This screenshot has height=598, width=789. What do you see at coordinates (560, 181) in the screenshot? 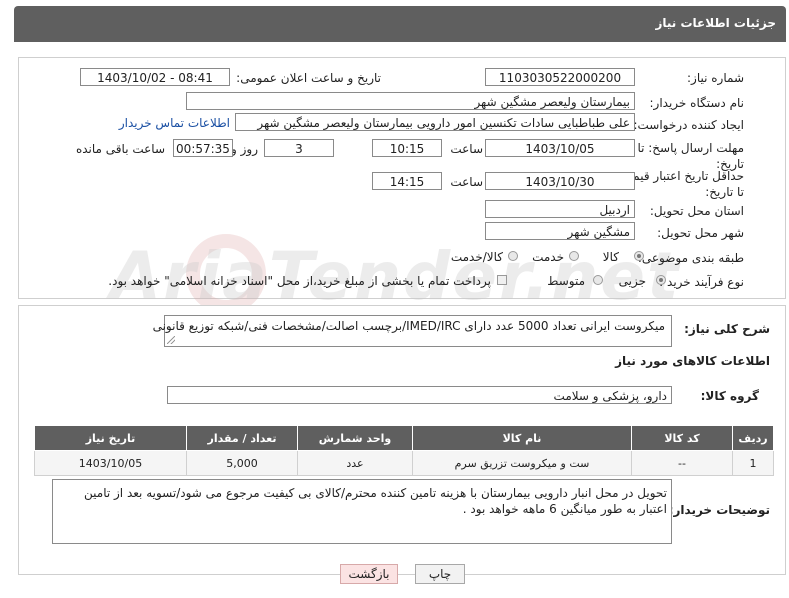
I see `validity-date-field: 1403/10/30` at bounding box center [560, 181].